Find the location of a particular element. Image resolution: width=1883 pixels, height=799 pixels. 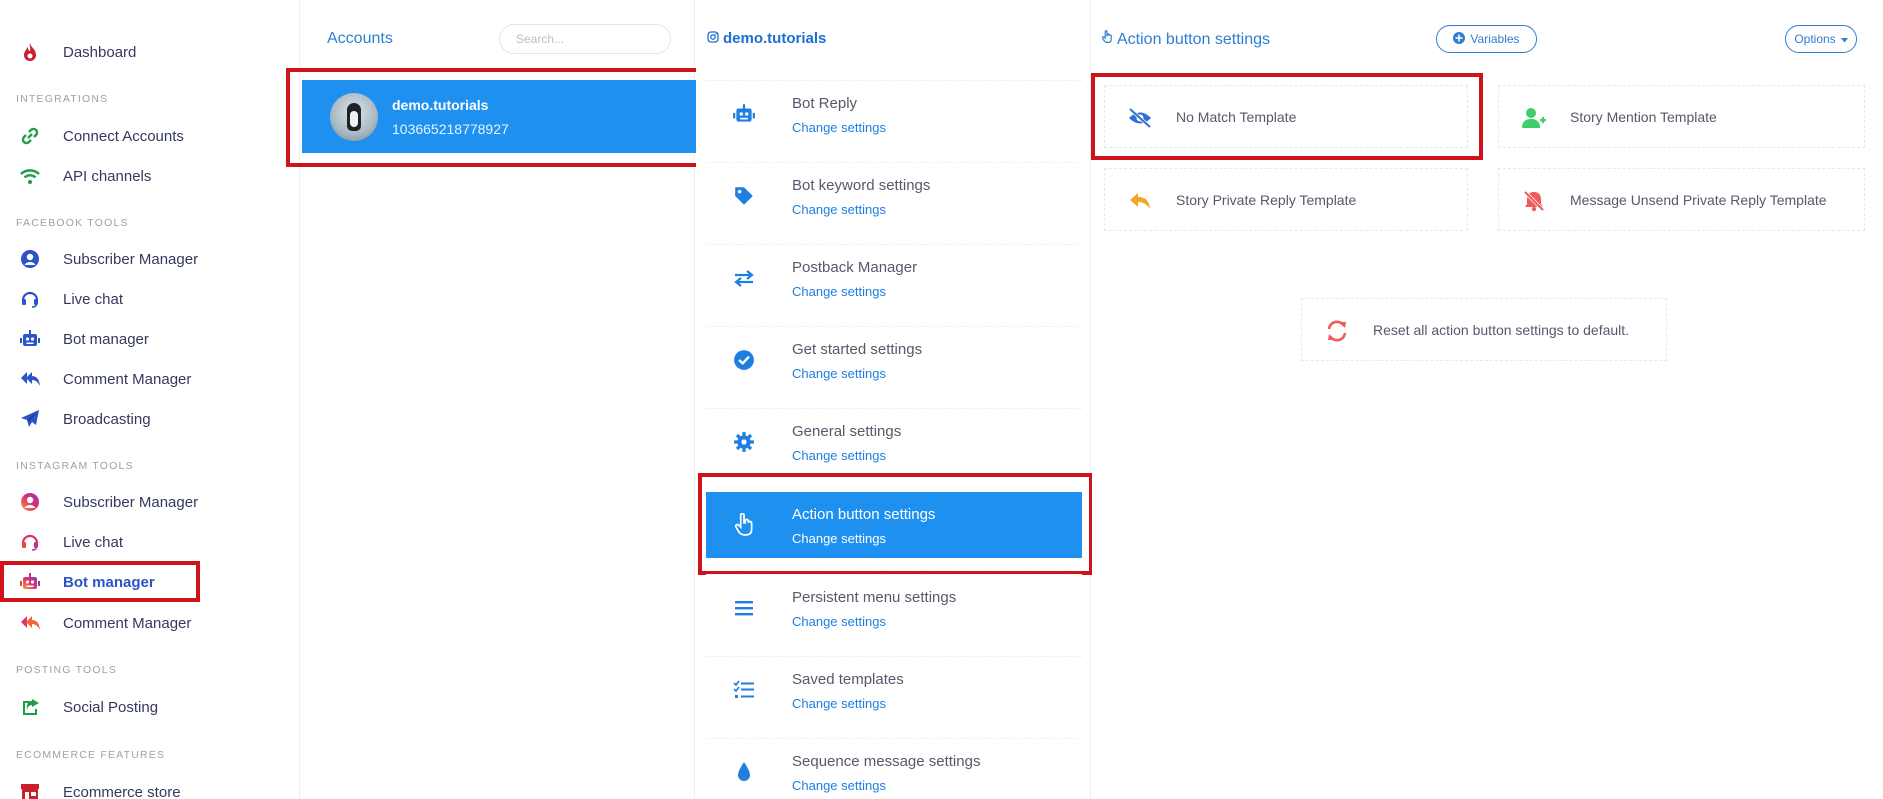

sidebar-item-label: Broadcasting is located at coordinates (107, 419).